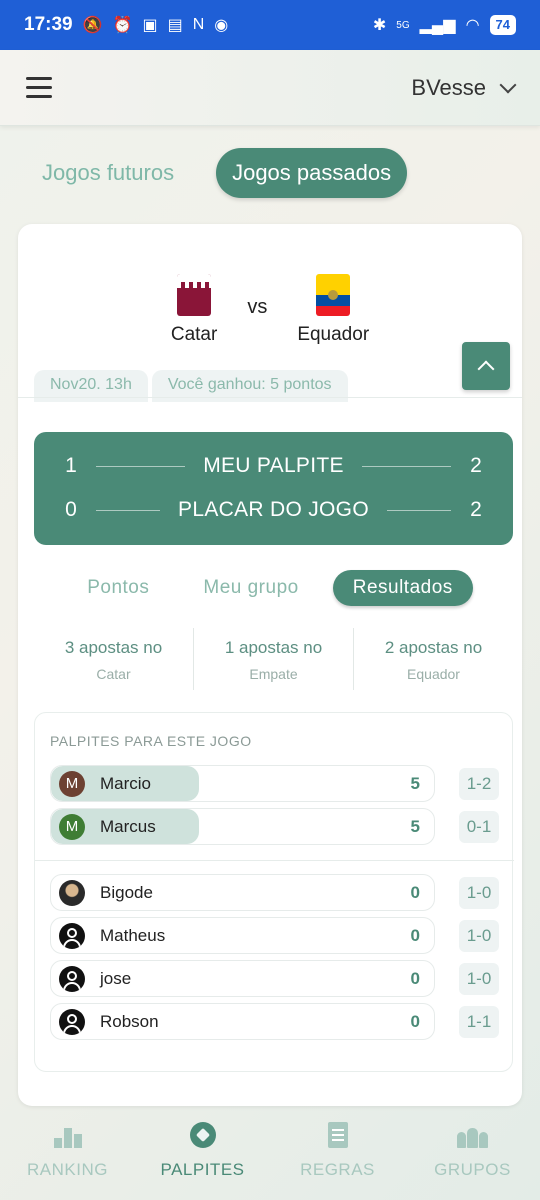  Describe the element at coordinates (479, 1021) in the screenshot. I see `user-guess: 1-1` at that location.